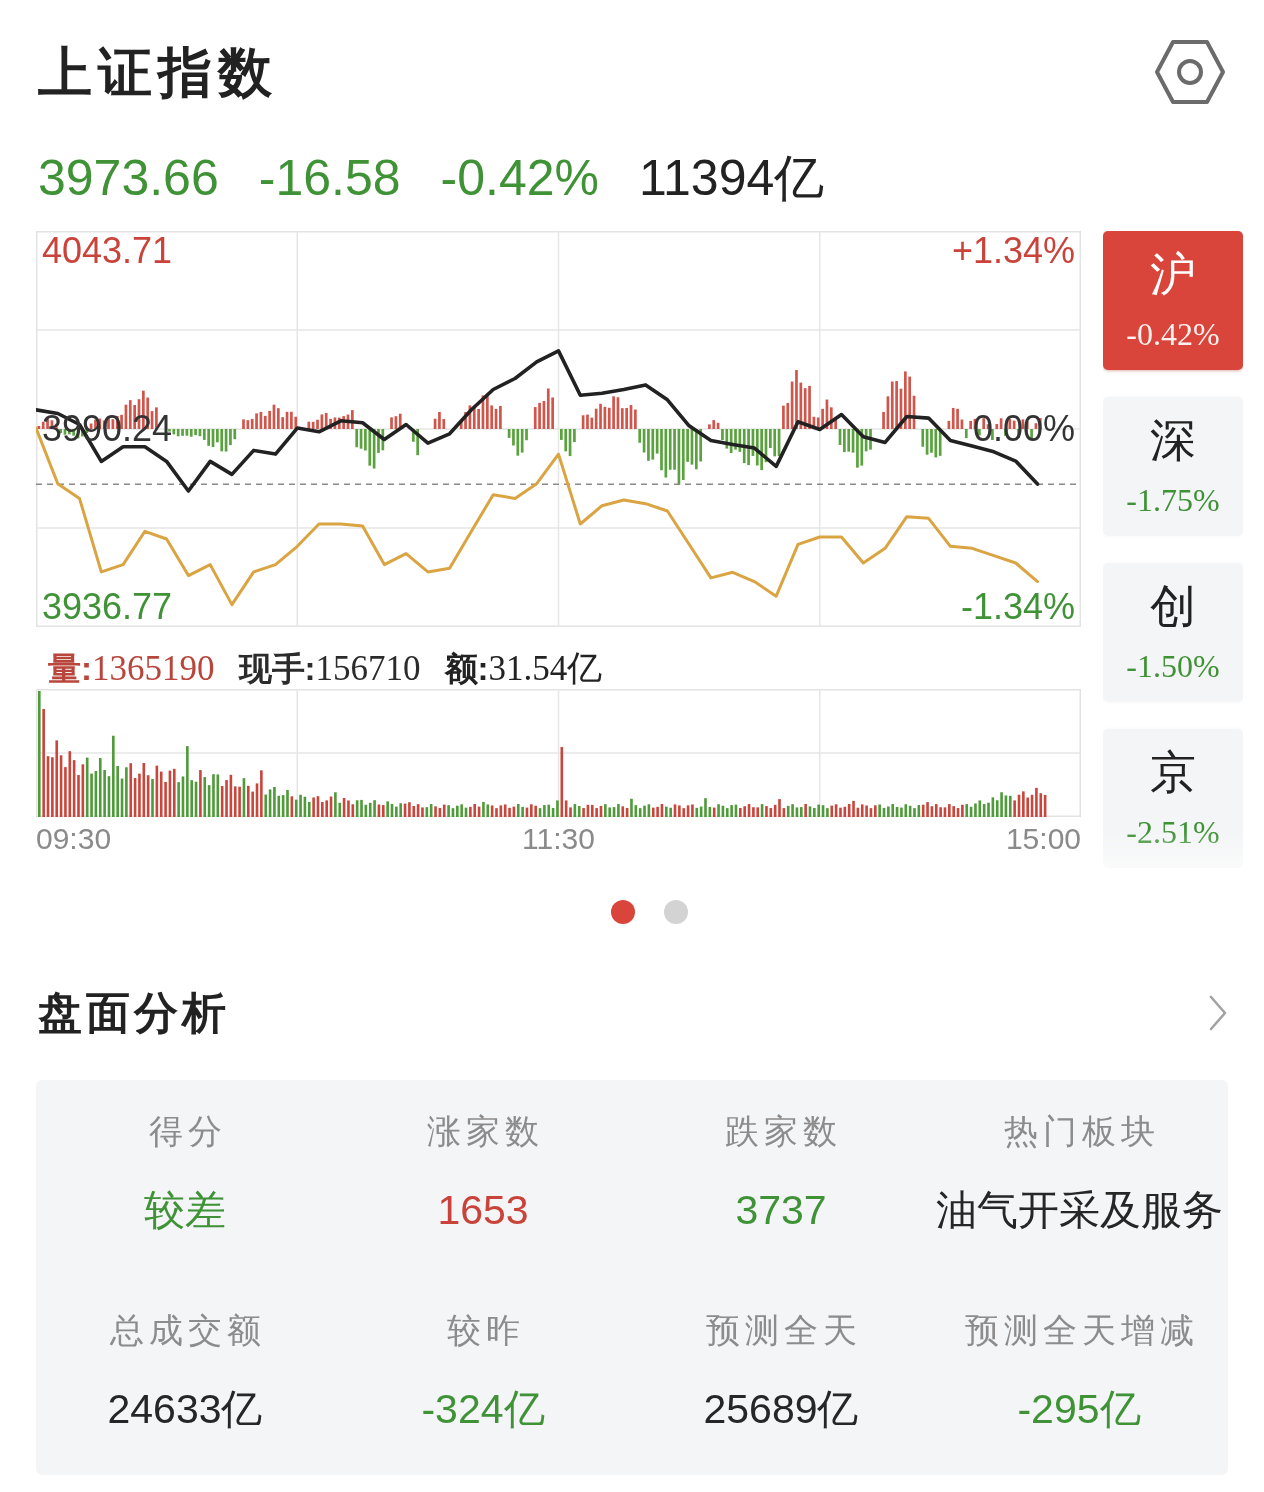  What do you see at coordinates (1173, 632) in the screenshot?
I see `market-tab: 创 -1.50%` at bounding box center [1173, 632].